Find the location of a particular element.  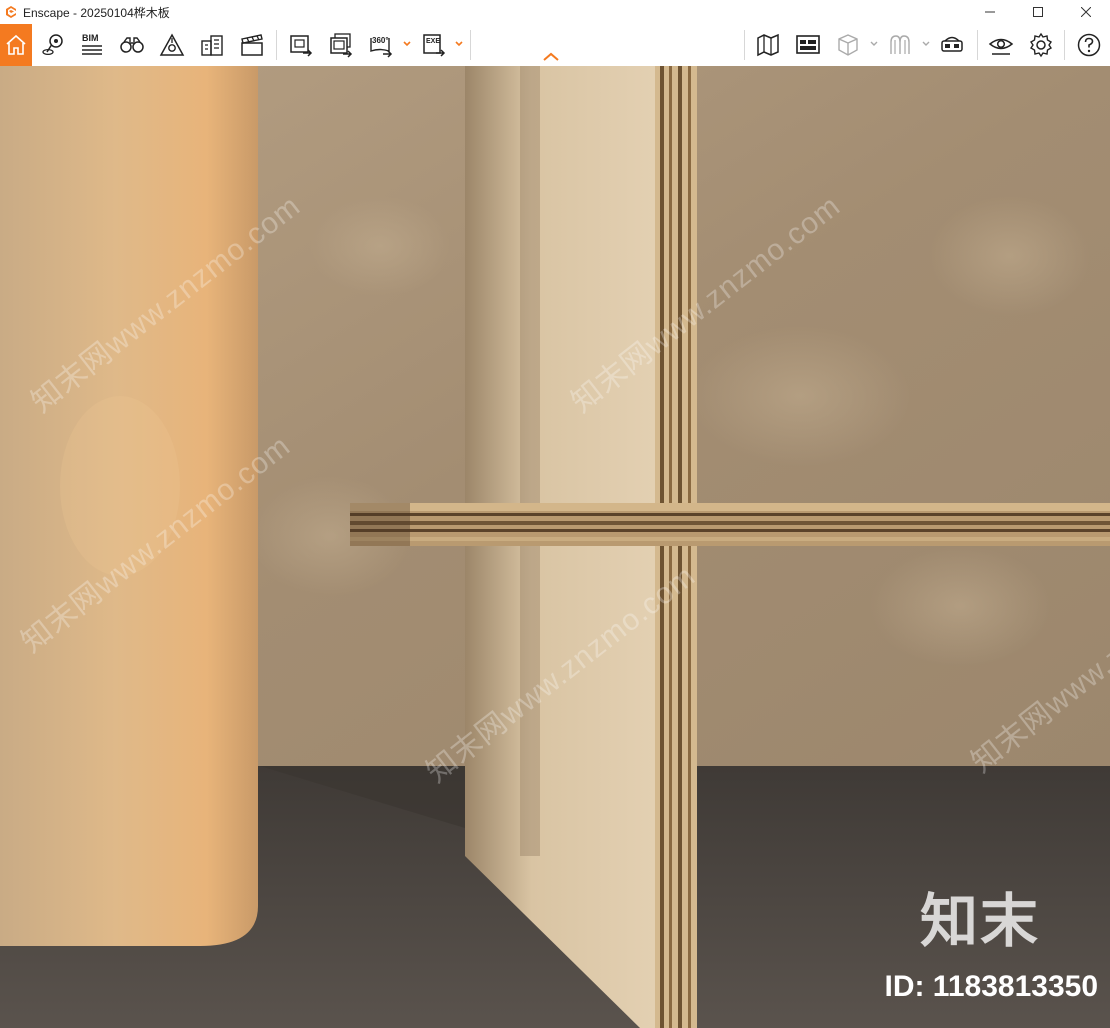

visual-settings-button is located at coordinates (1001, 45).